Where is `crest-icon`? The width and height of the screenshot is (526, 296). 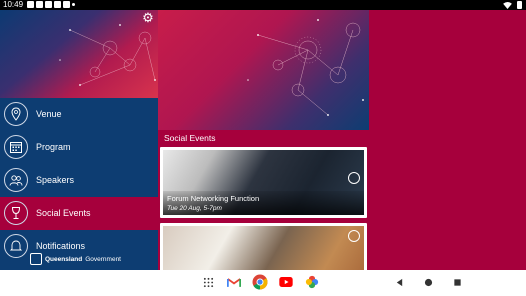 crest-icon is located at coordinates (36, 259).